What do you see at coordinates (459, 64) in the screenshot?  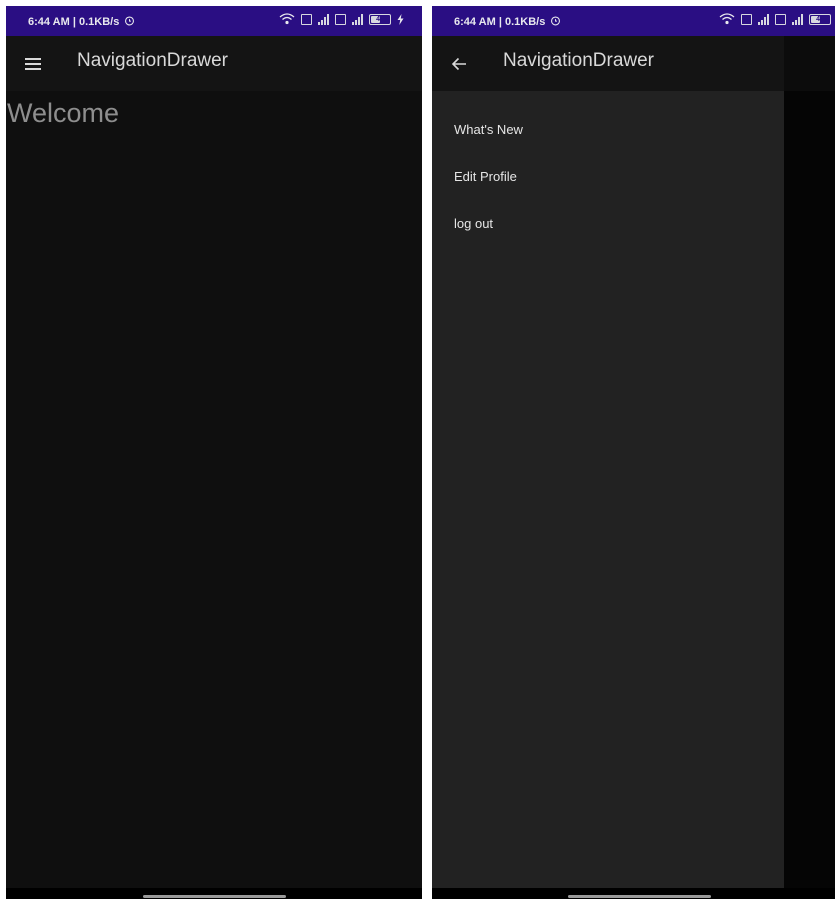 I see `back-arrow-icon` at bounding box center [459, 64].